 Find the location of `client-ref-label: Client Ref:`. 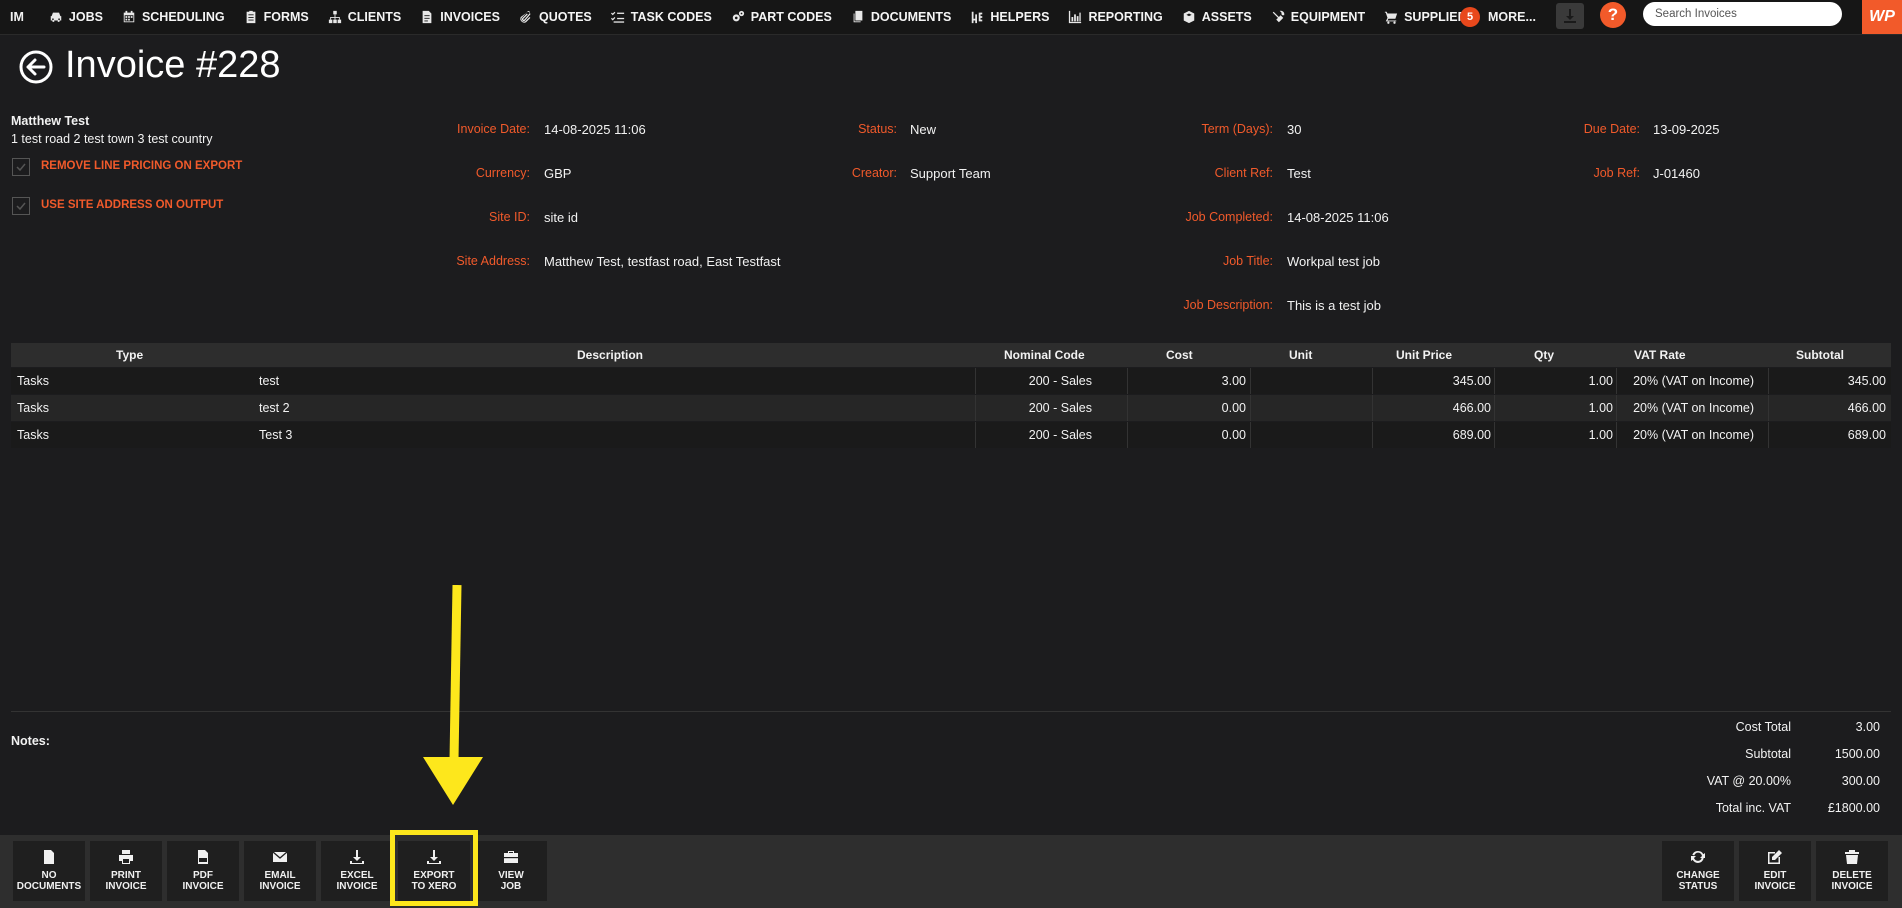

client-ref-label: Client Ref: is located at coordinates (1243, 173).